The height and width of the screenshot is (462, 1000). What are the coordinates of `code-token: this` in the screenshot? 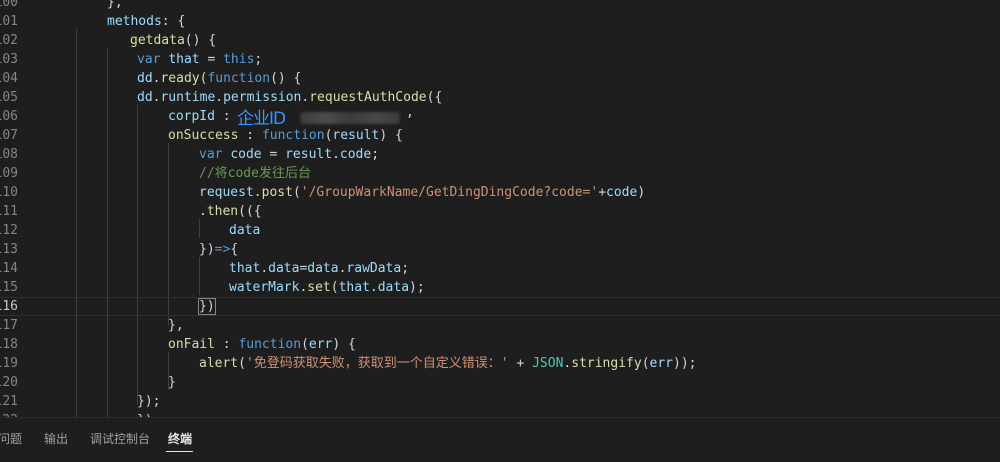 It's located at (239, 59).